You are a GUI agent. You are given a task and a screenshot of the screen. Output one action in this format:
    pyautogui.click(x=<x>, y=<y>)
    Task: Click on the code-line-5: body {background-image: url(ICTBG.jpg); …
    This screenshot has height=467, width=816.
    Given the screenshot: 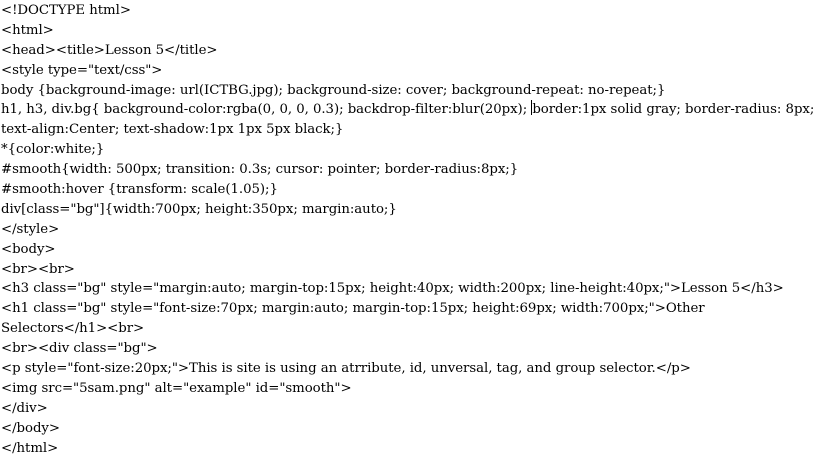 What is the action you would take?
    pyautogui.click(x=333, y=90)
    